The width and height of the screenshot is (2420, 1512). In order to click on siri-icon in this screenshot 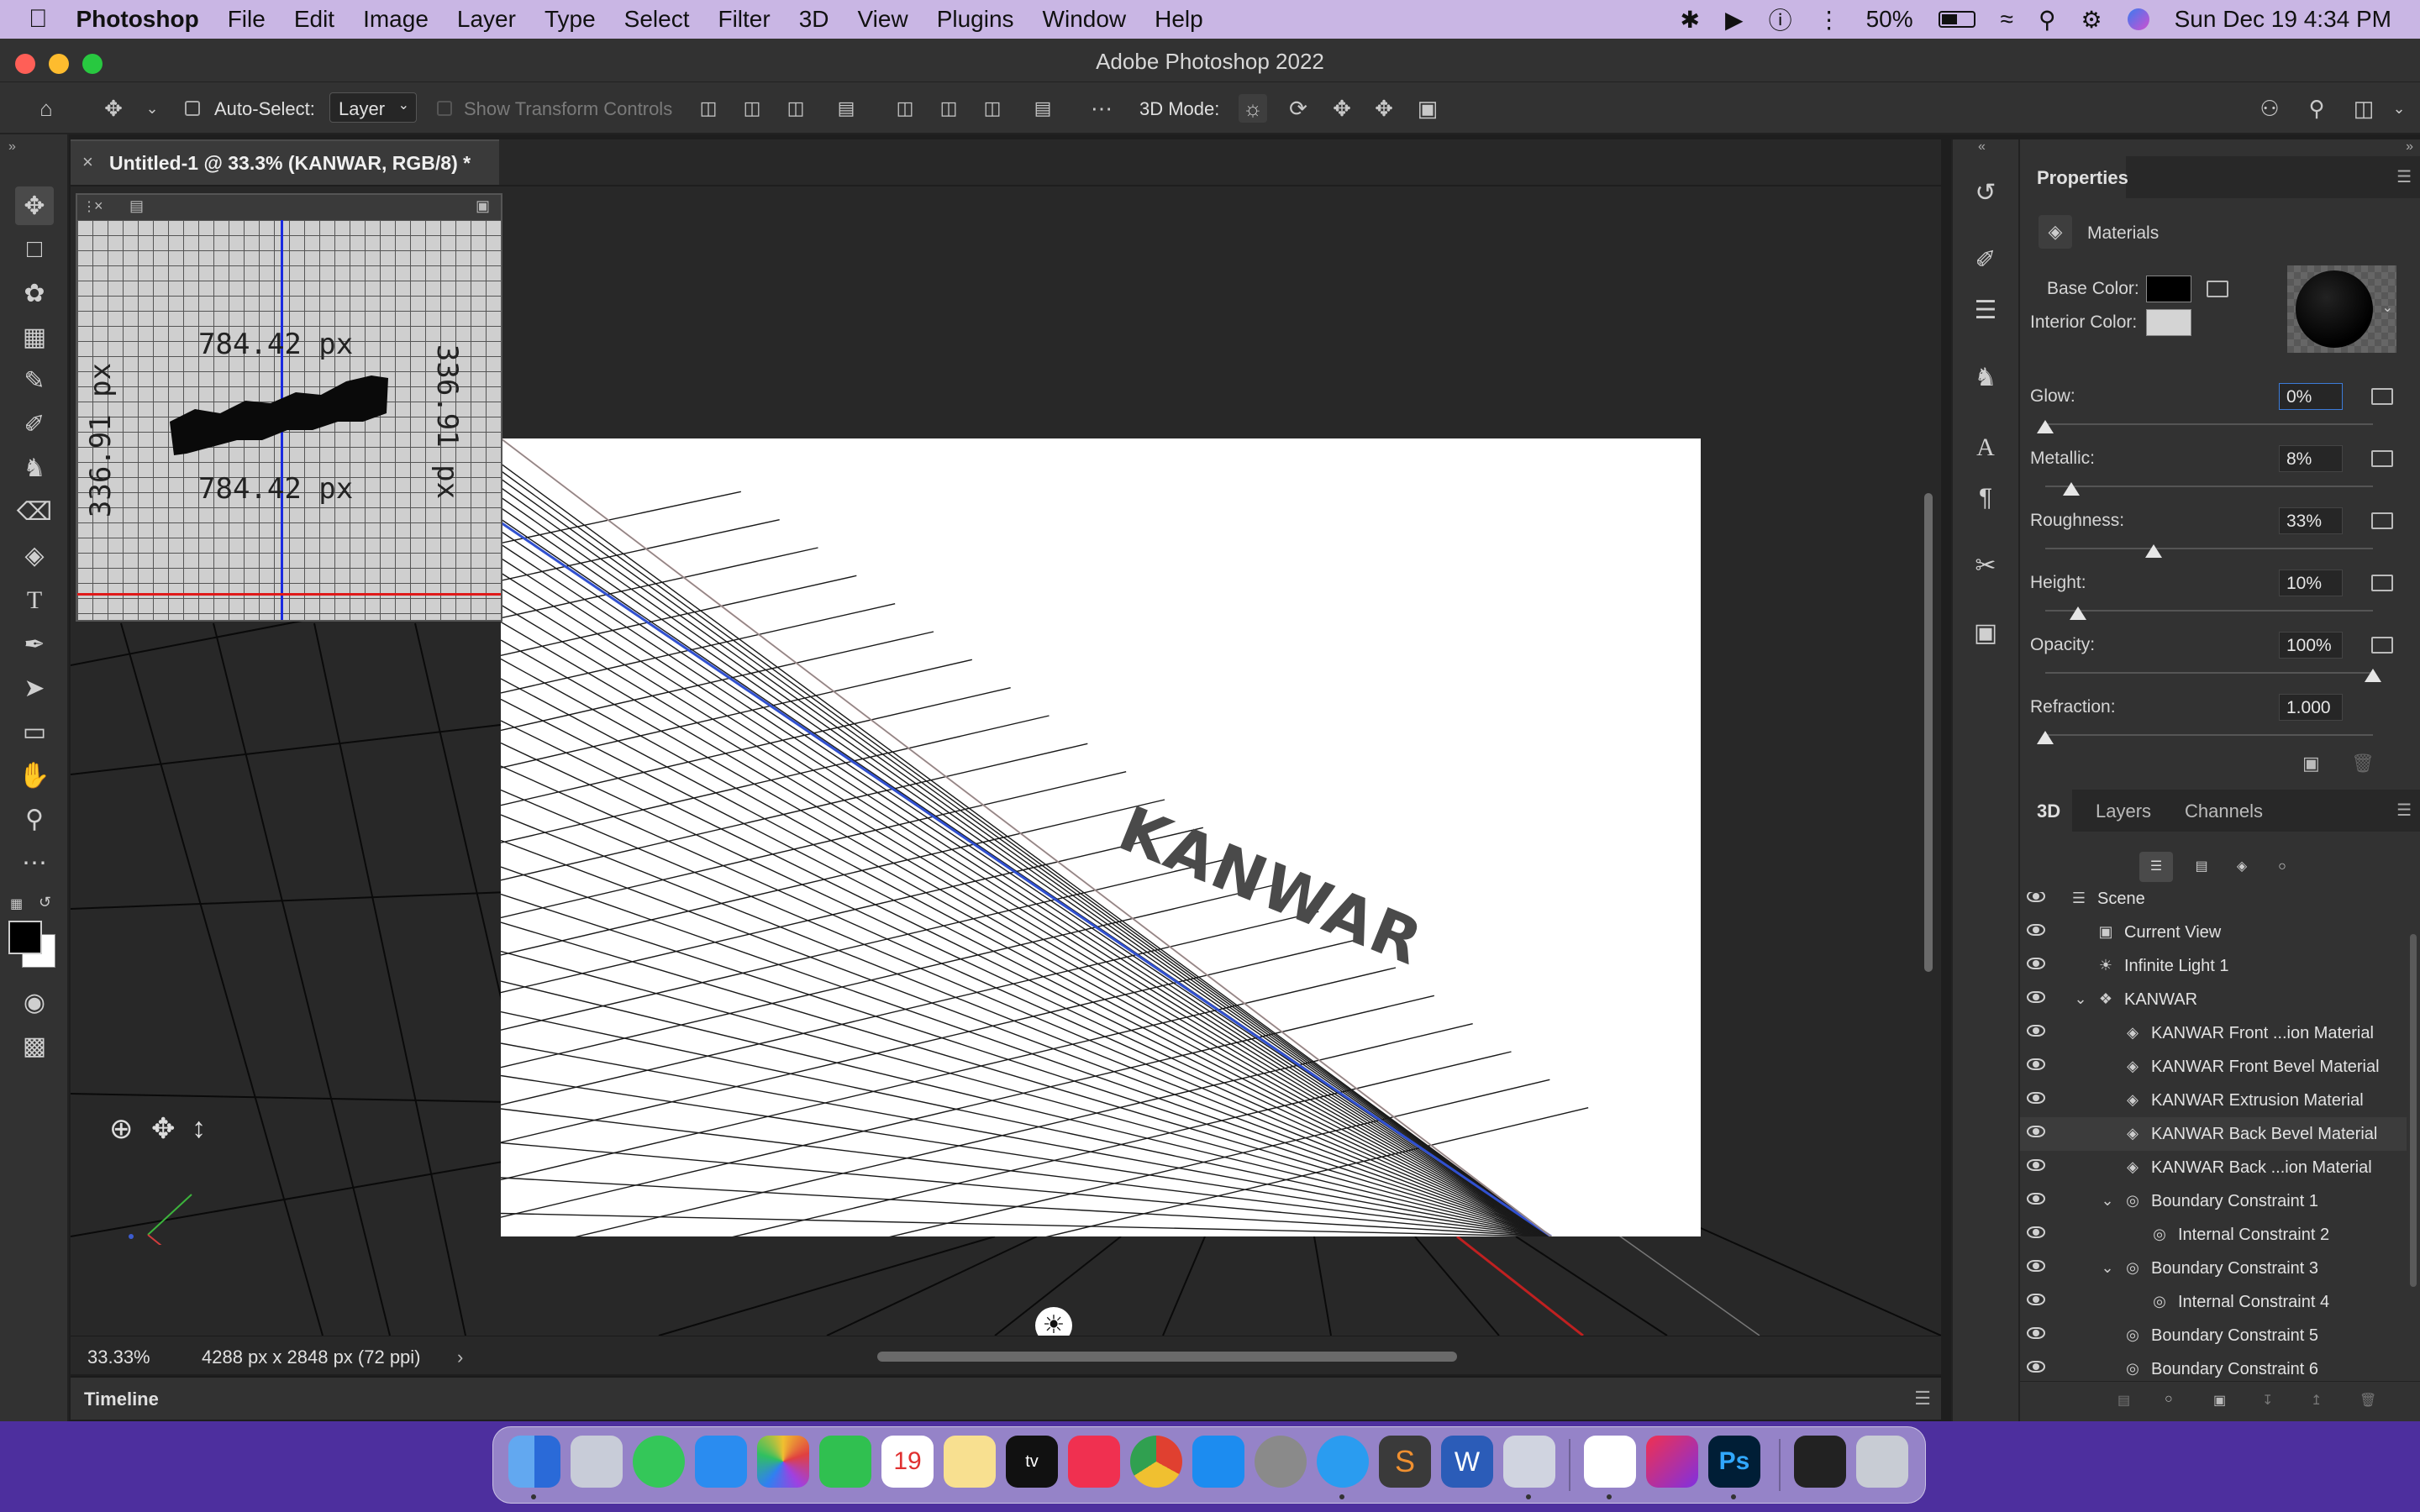, I will do `click(2138, 19)`.